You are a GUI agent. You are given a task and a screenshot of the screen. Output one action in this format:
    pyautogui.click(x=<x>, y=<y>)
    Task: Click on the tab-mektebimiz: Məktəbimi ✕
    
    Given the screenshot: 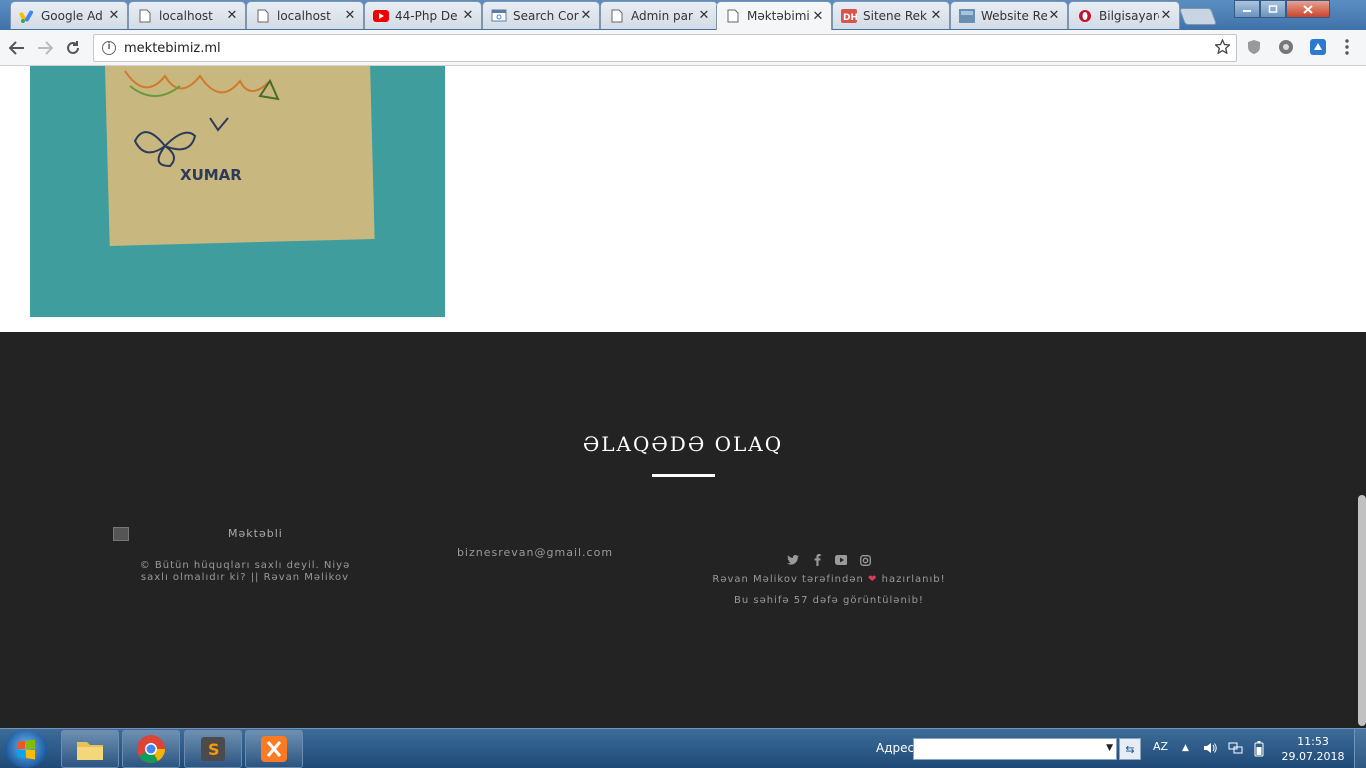 What is the action you would take?
    pyautogui.click(x=774, y=15)
    